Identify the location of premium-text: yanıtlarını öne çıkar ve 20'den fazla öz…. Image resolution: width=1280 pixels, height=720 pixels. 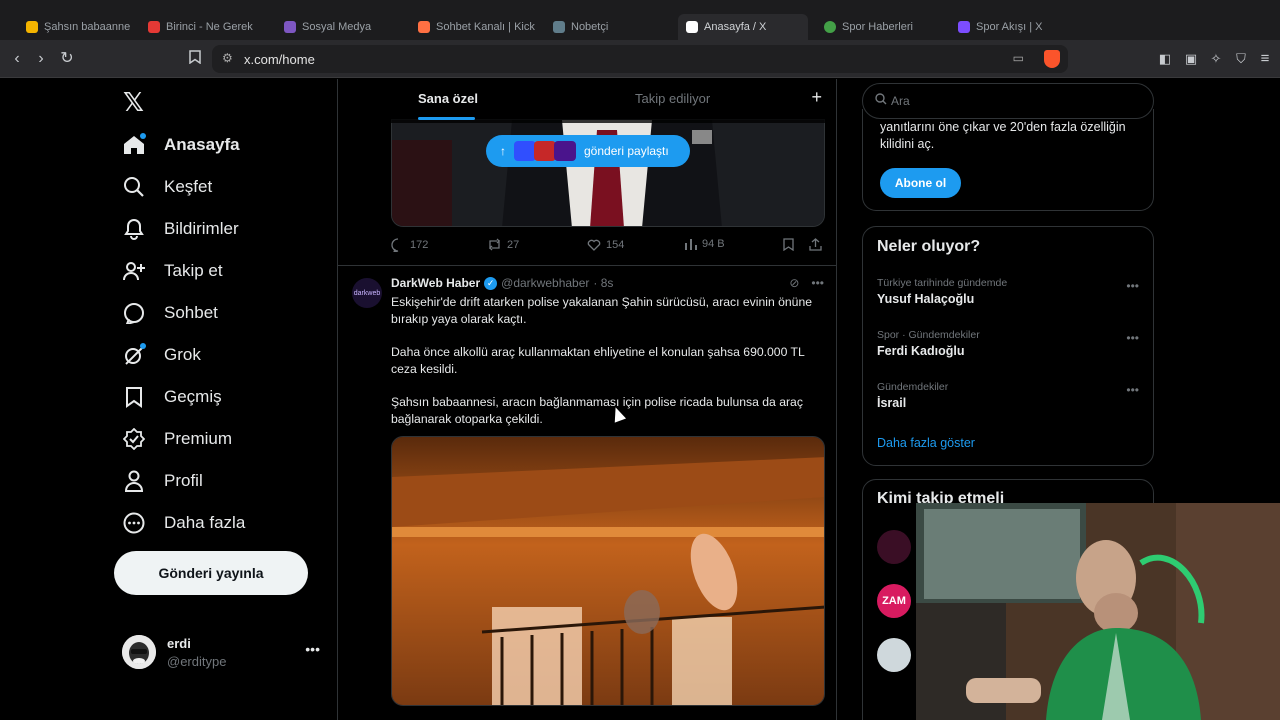
(1003, 135).